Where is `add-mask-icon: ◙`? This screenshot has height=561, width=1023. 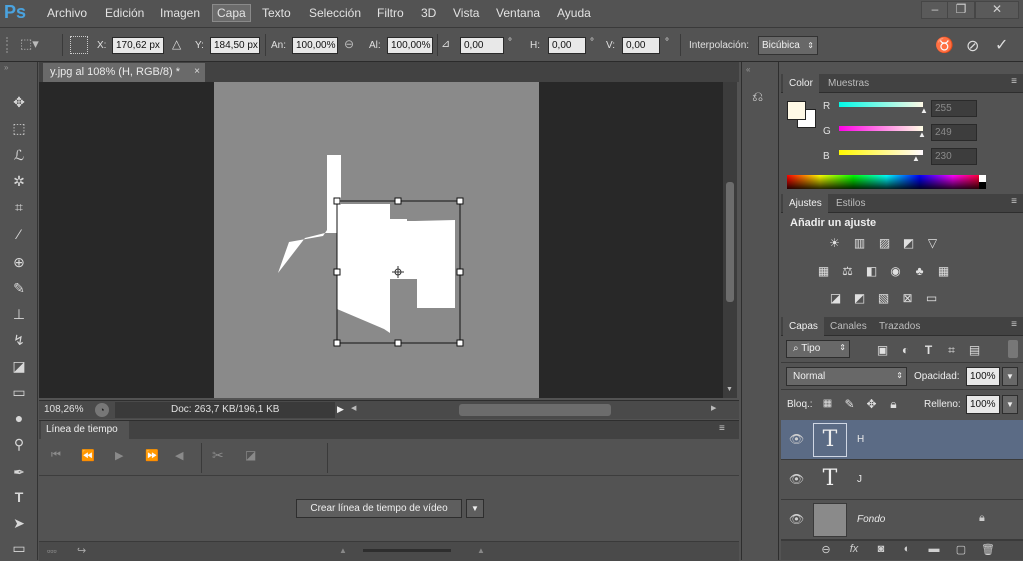
add-mask-icon: ◙ is located at coordinates (881, 550).